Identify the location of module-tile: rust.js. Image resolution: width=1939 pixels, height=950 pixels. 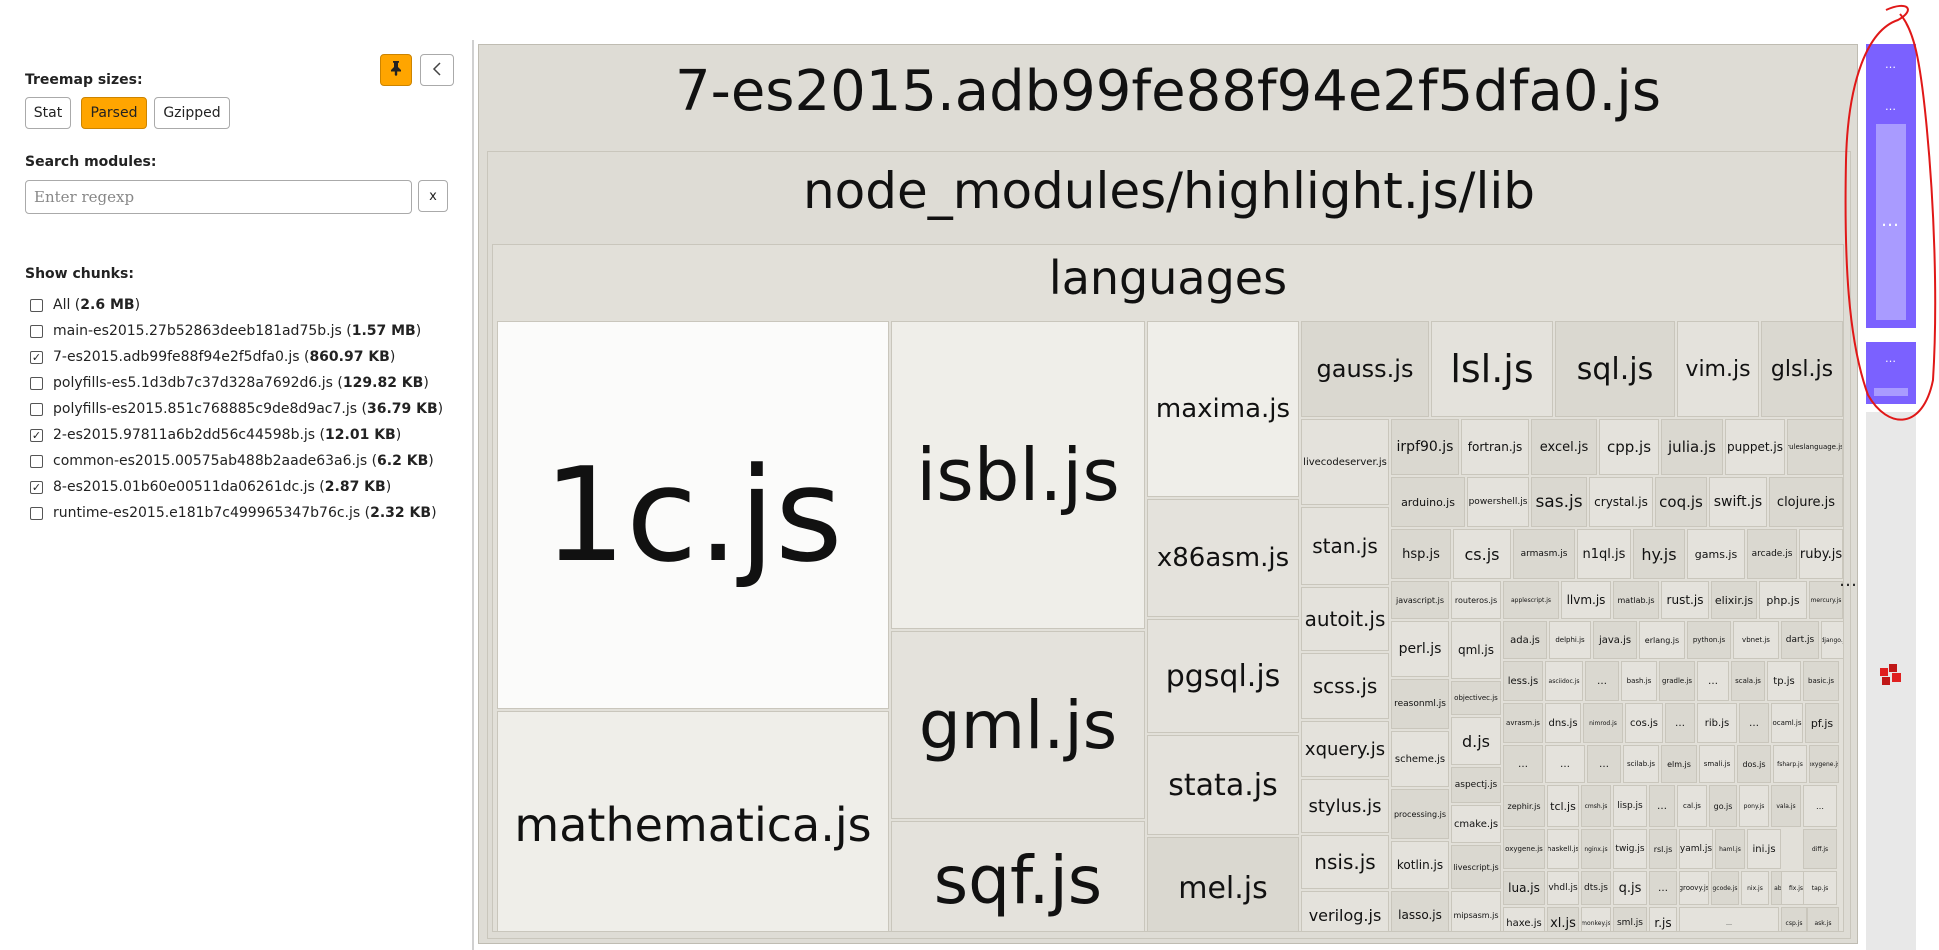
(1685, 600).